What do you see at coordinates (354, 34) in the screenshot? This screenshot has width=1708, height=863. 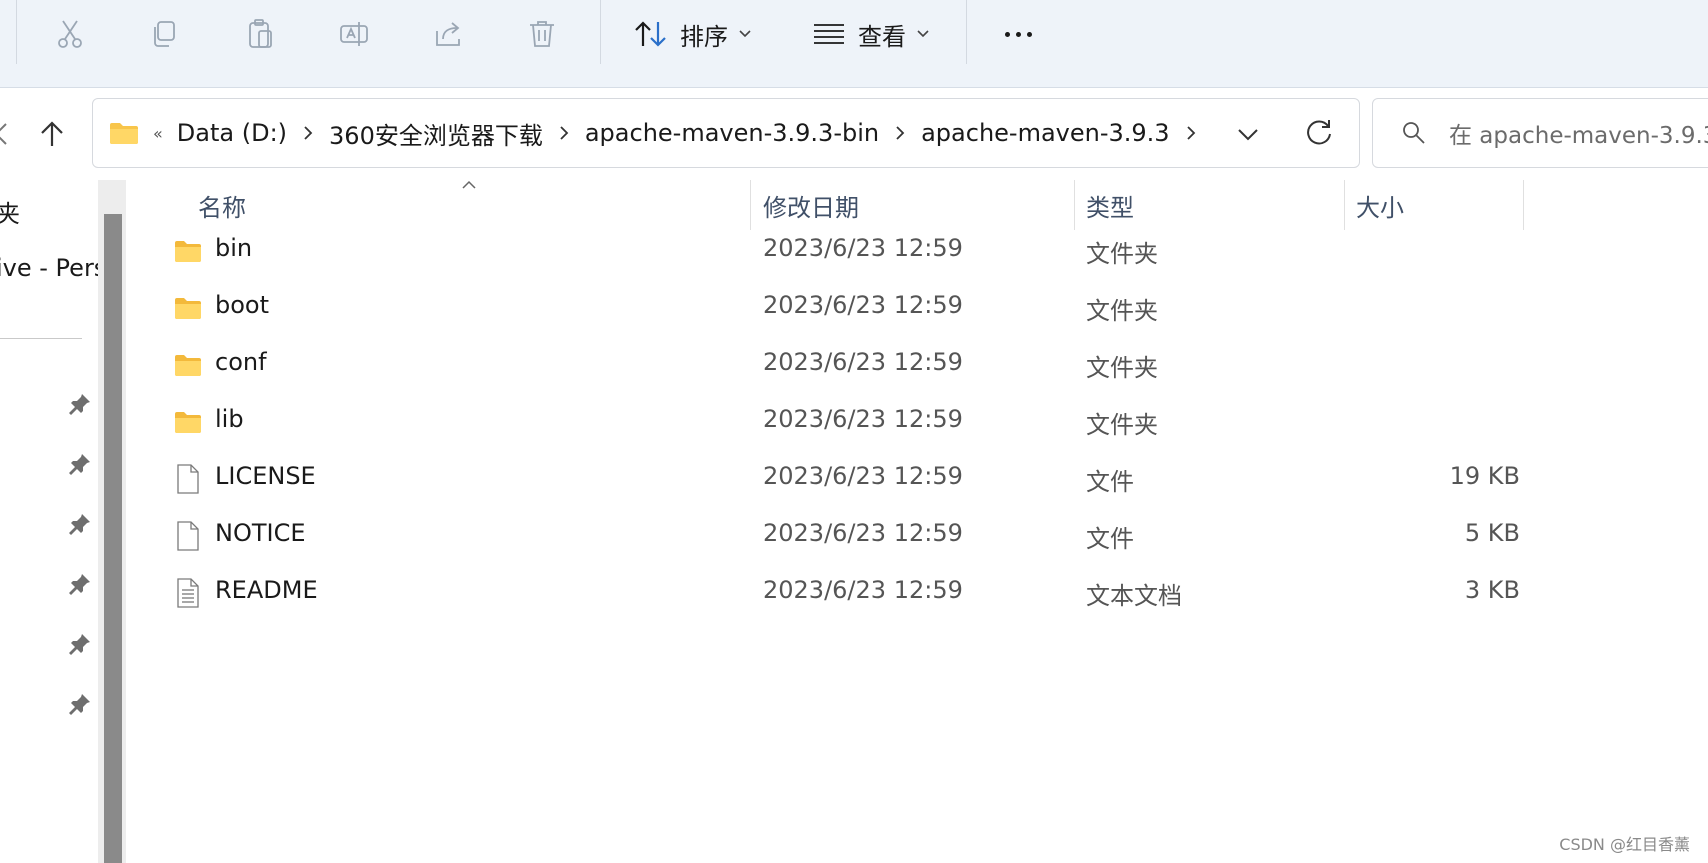 I see `rename-icon` at bounding box center [354, 34].